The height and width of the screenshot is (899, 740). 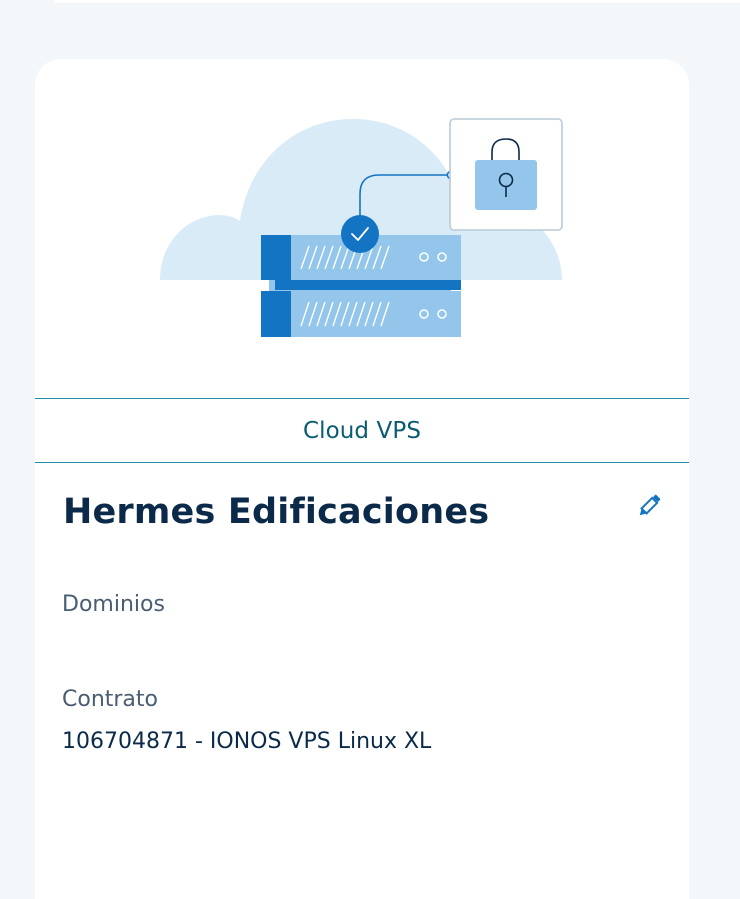 I want to click on product-type-band: Cloud VPS, so click(x=362, y=430).